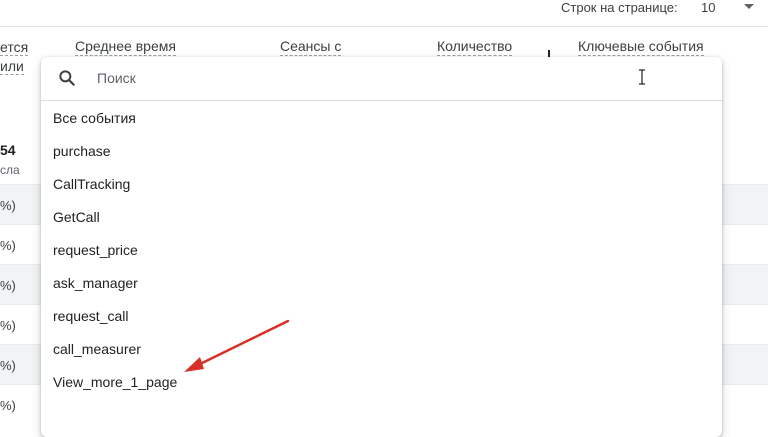 This screenshot has height=437, width=768. I want to click on chevron-down-icon, so click(749, 6).